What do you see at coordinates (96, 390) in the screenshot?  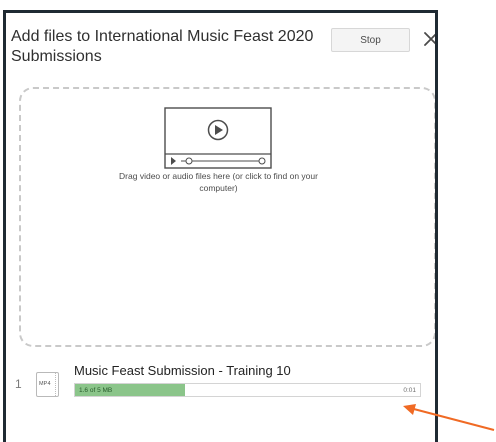 I see `upload-progress-text: 1.6 of 5 MB` at bounding box center [96, 390].